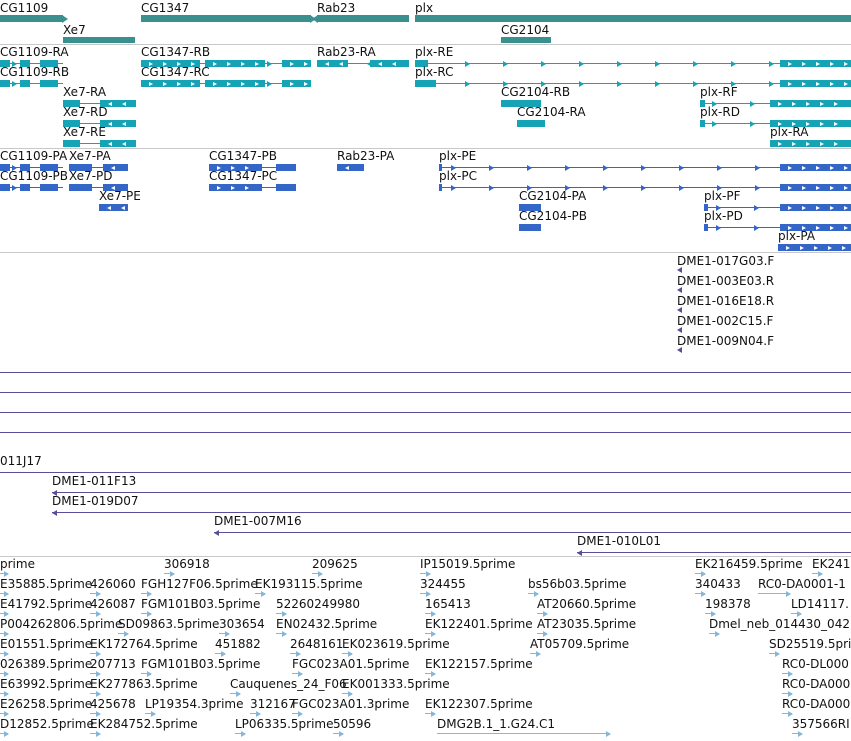 The height and width of the screenshot is (741, 851). Describe the element at coordinates (496, 724) in the screenshot. I see `feature-label: DMG2B.1_1.G24.C1` at that location.